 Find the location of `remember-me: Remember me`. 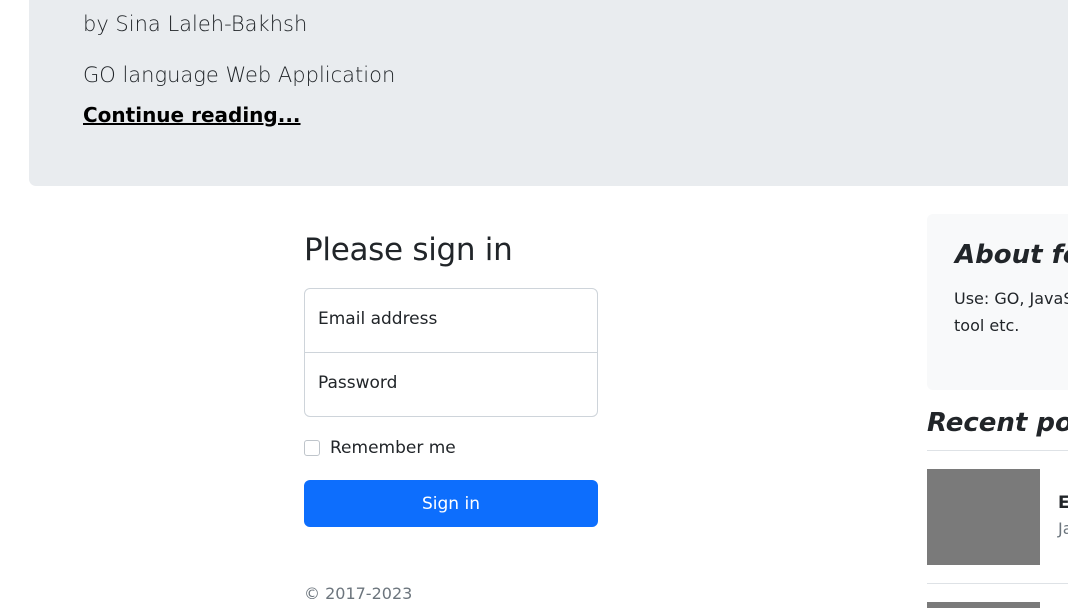

remember-me: Remember me is located at coordinates (380, 448).